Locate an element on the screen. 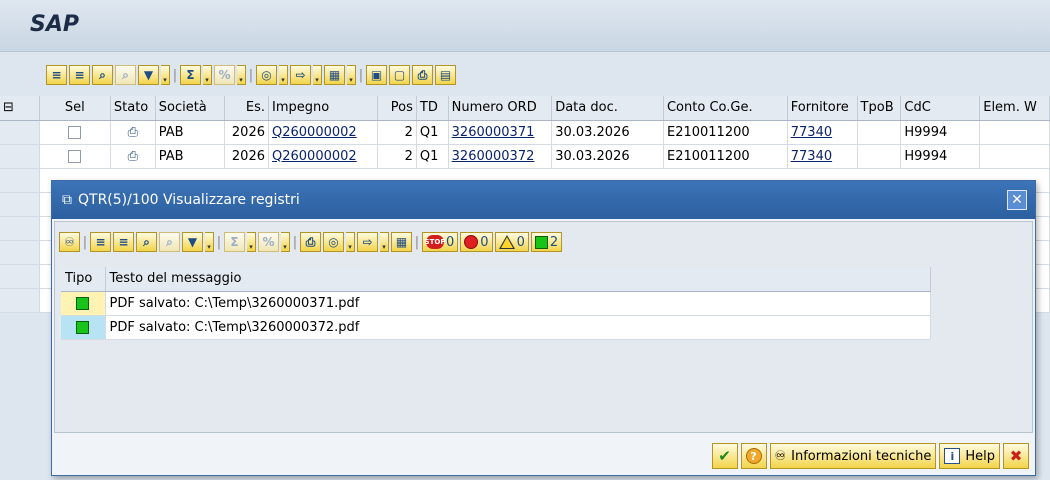  col-sel: Sel is located at coordinates (75, 108).